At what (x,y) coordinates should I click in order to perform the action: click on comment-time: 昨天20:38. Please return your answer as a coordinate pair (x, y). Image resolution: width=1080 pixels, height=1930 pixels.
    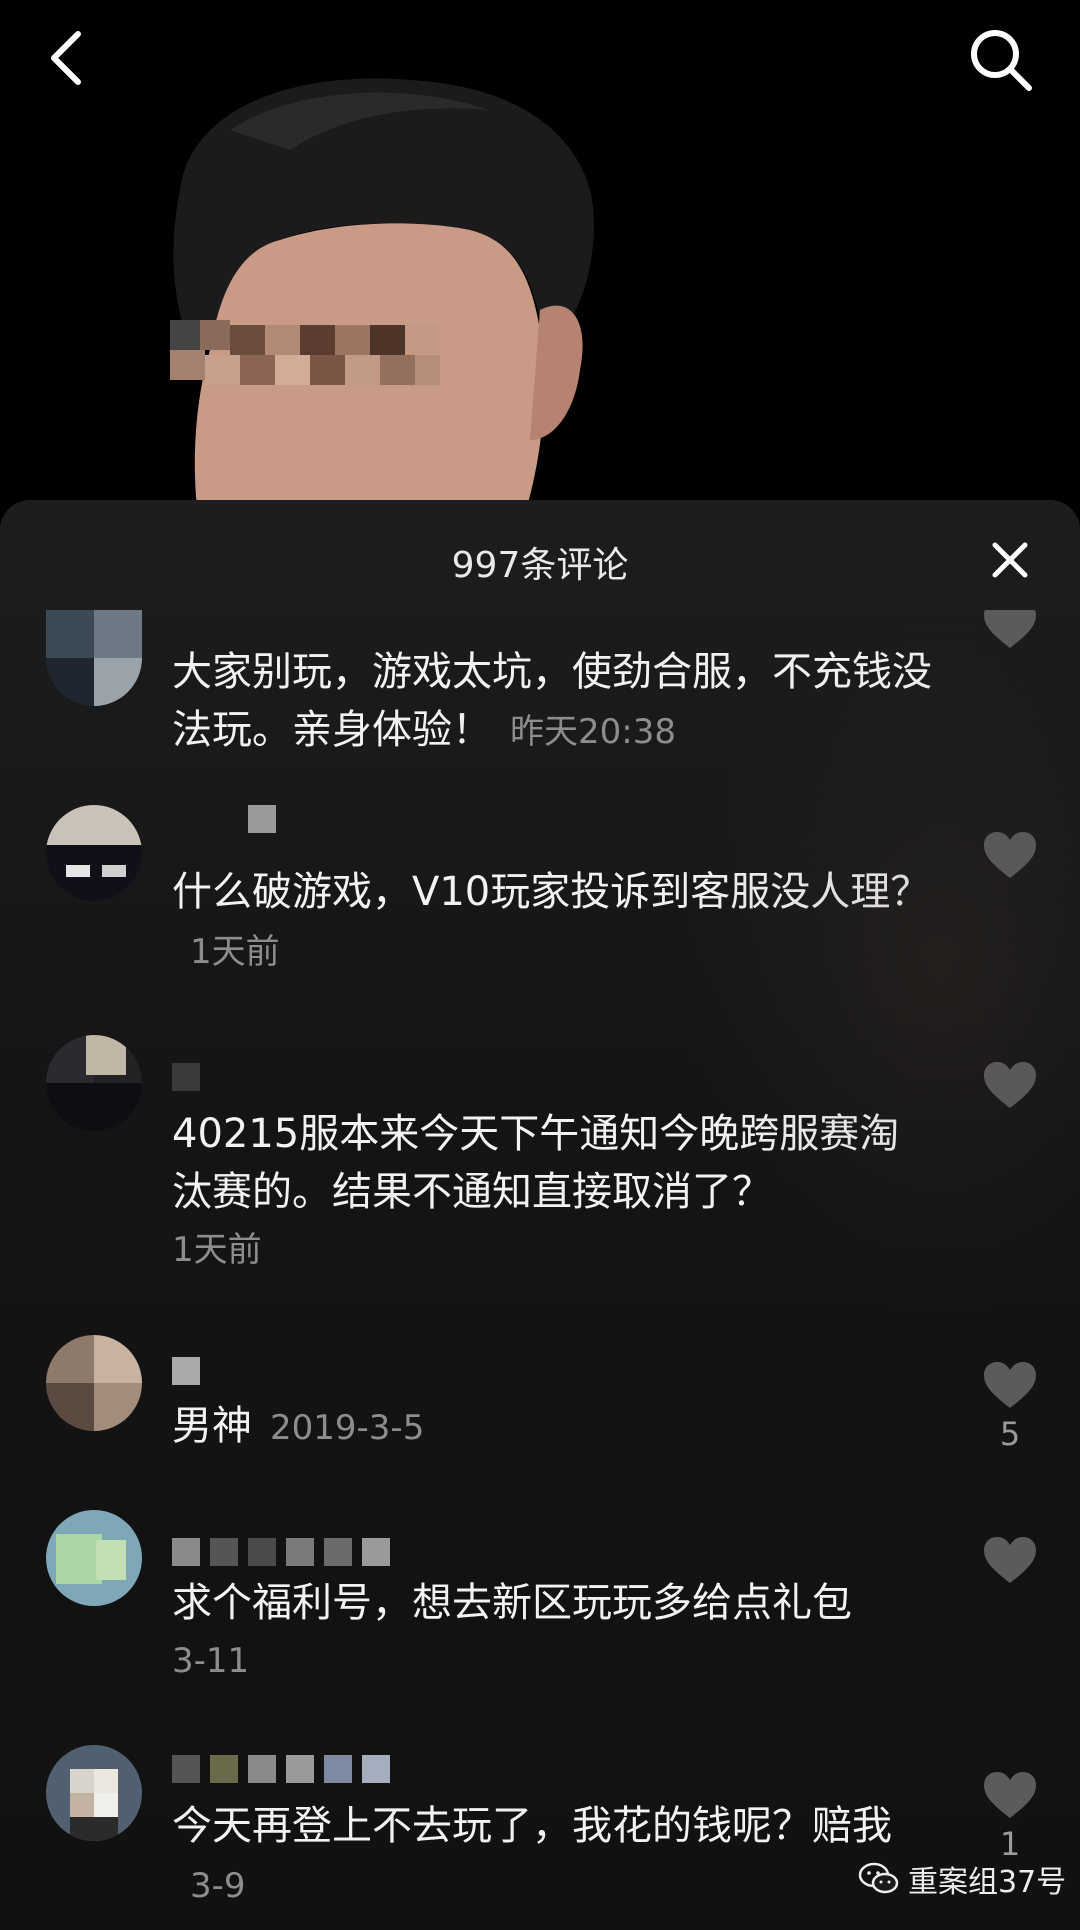
    Looking at the image, I should click on (593, 732).